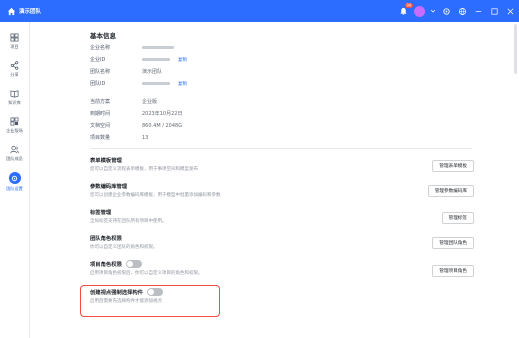 This screenshot has height=338, width=519. I want to click on expire-label: 到期时间, so click(100, 114).